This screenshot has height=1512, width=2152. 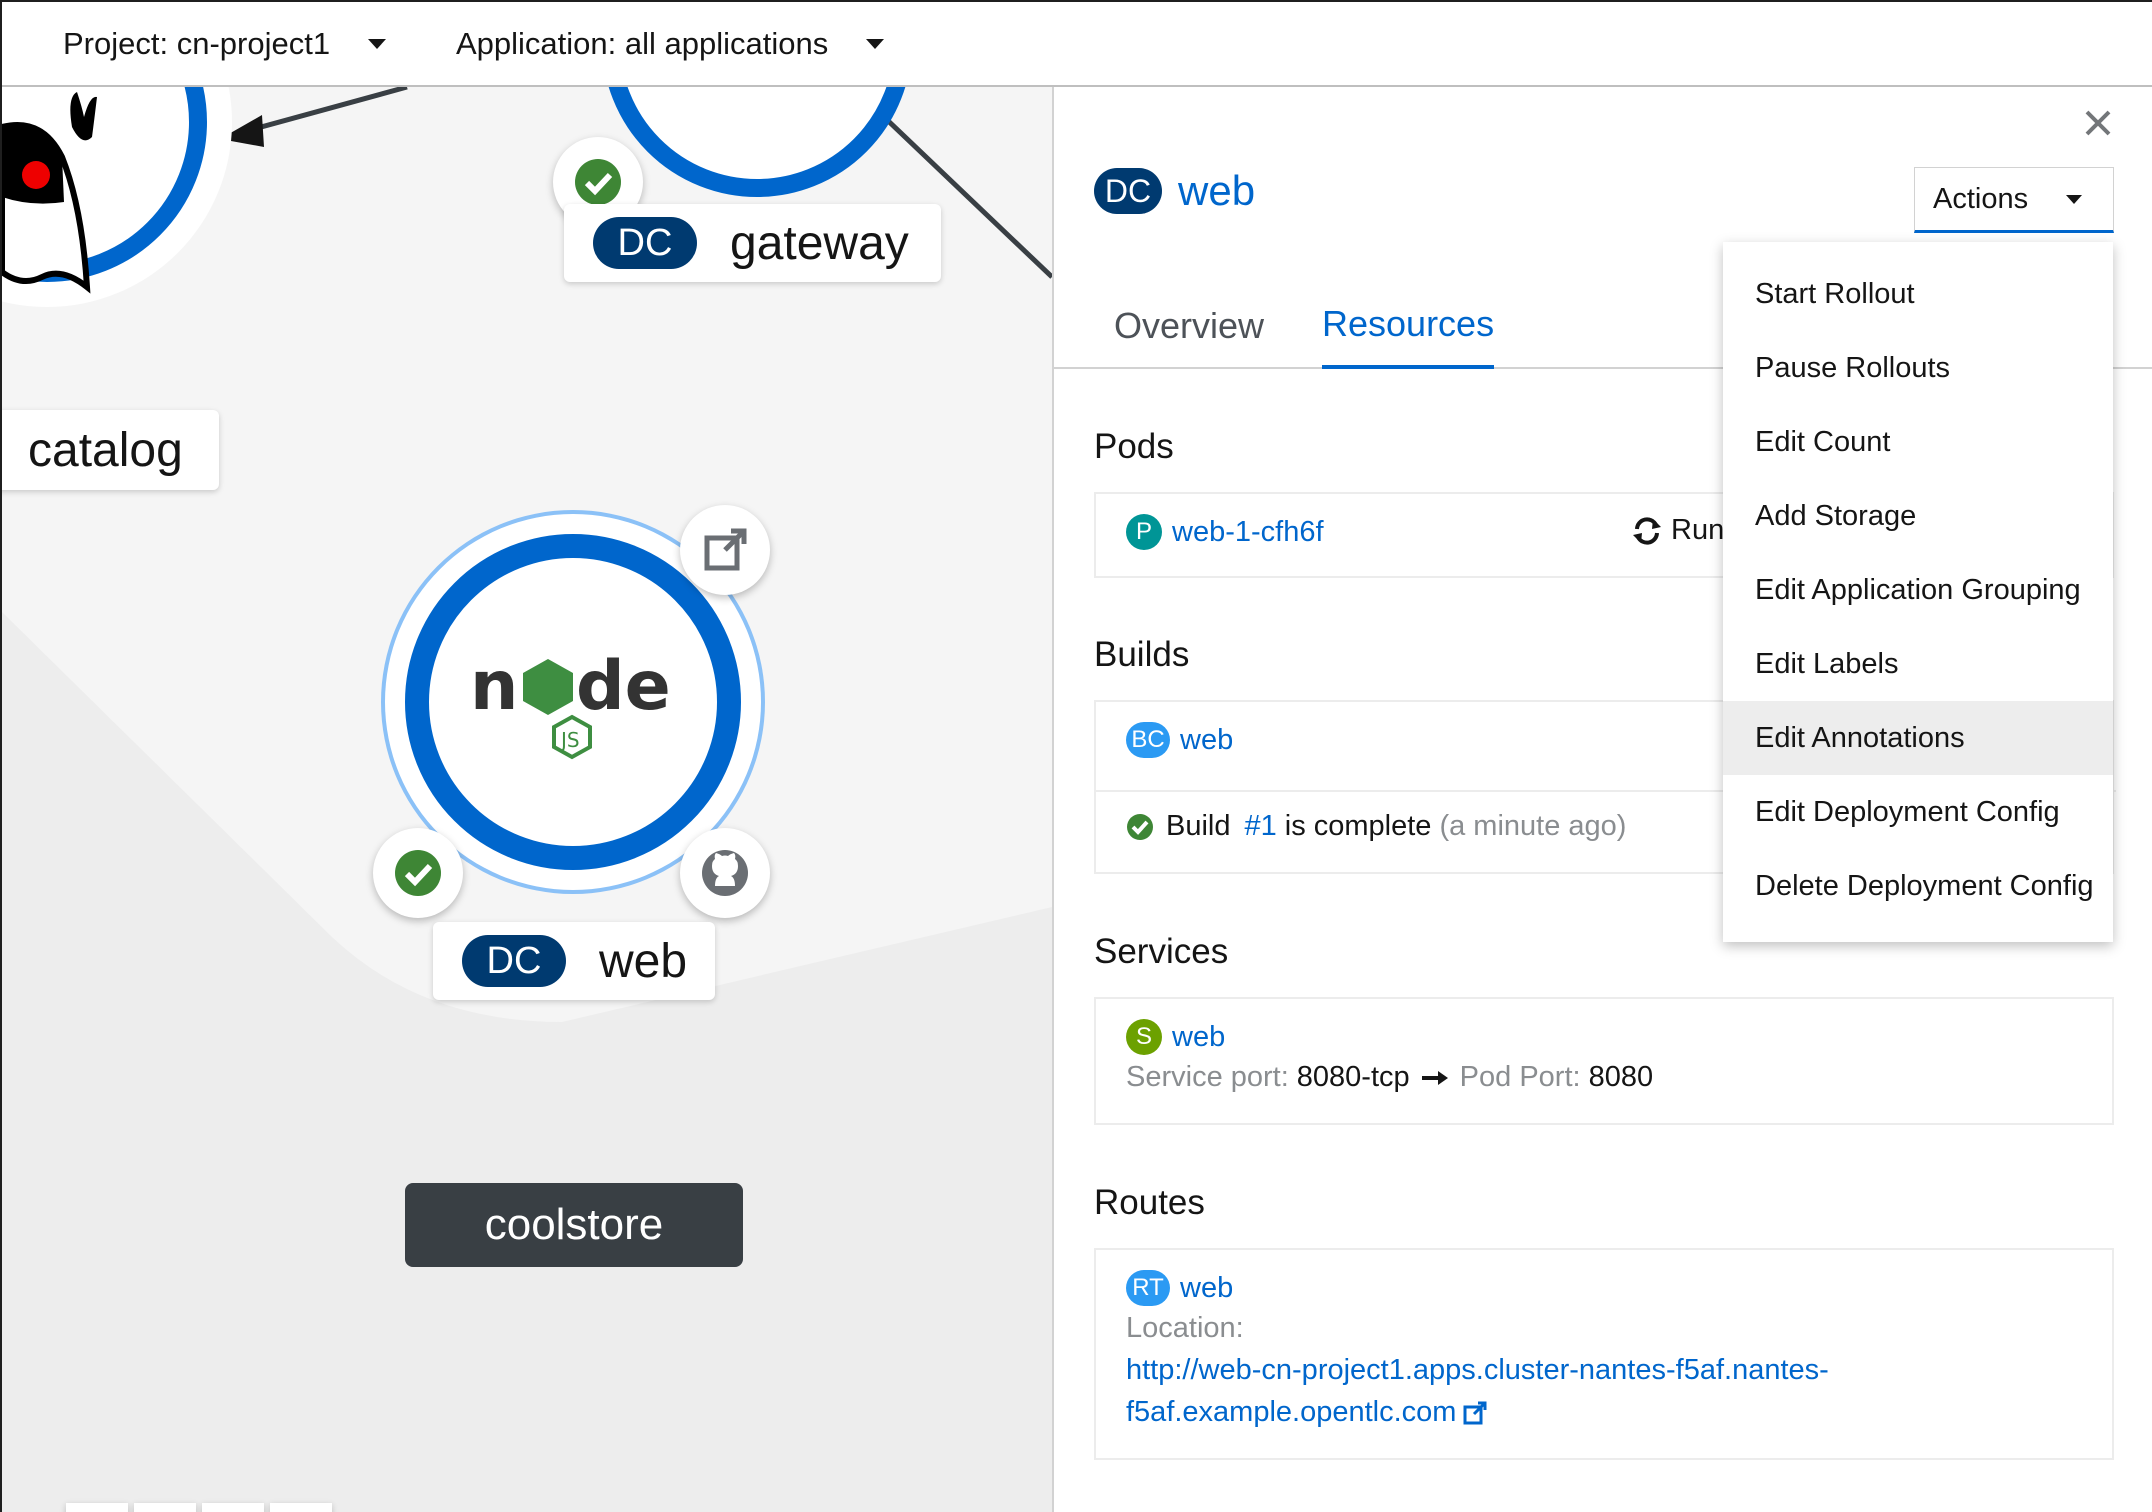 What do you see at coordinates (165, 1507) in the screenshot?
I see `zoom-out-button` at bounding box center [165, 1507].